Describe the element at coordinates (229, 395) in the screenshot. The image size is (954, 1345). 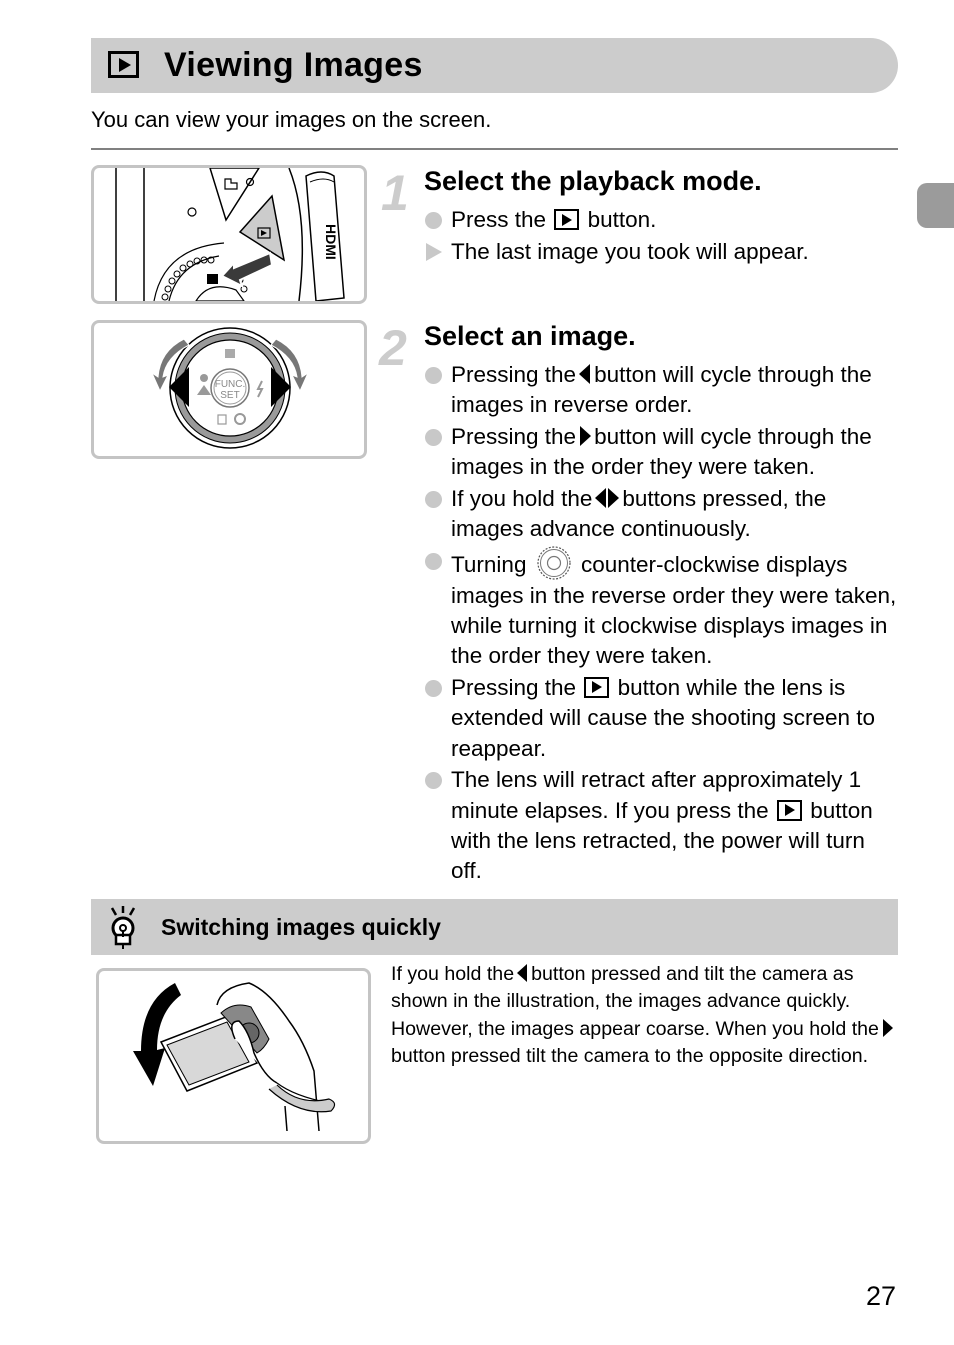
I see `set-label: SET` at that location.